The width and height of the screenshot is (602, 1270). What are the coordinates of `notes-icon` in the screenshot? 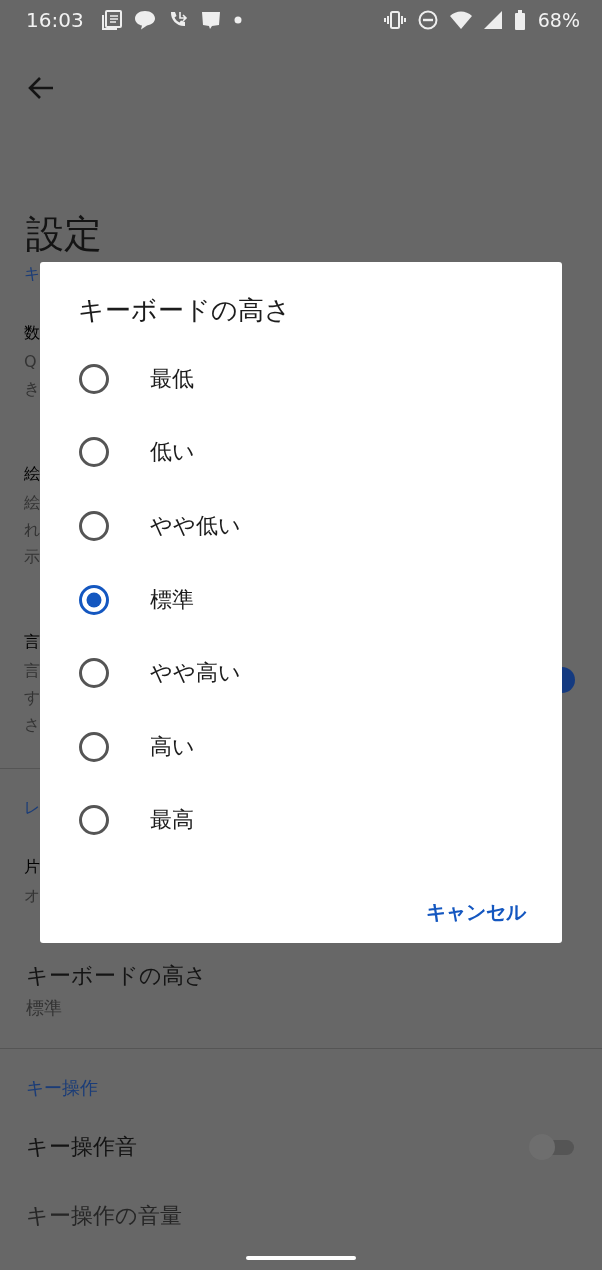 It's located at (111, 20).